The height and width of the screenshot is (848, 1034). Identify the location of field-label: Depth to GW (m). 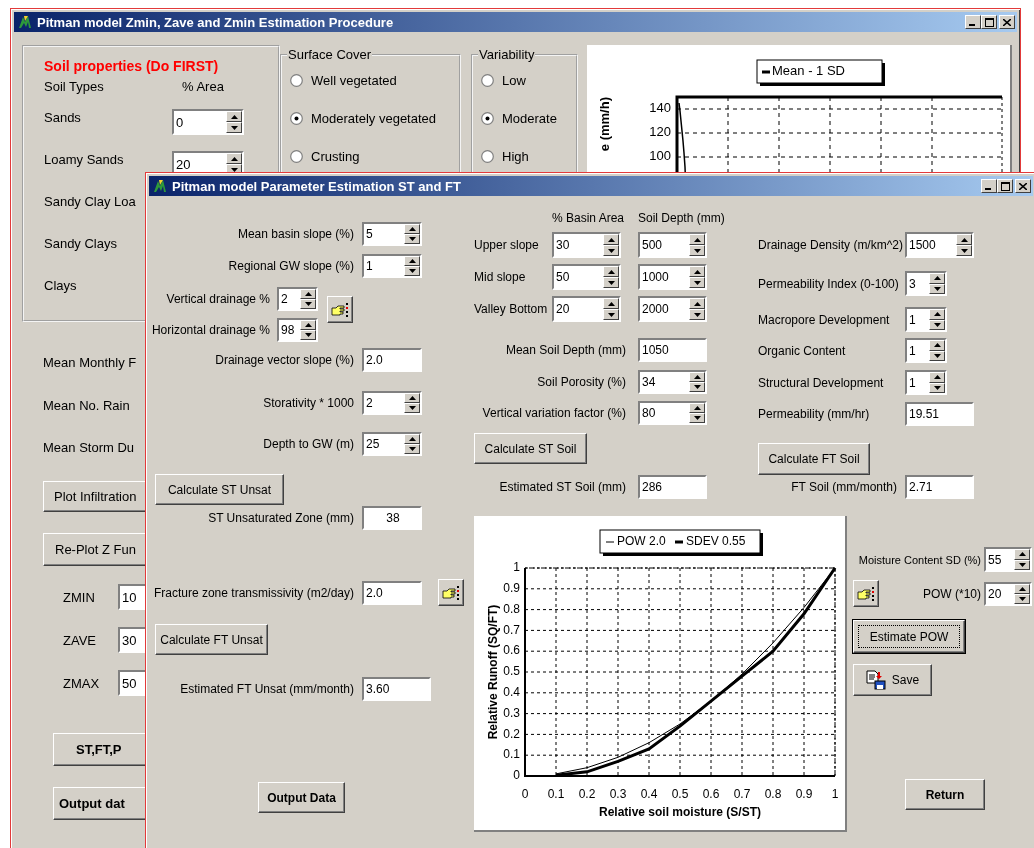
(308, 444).